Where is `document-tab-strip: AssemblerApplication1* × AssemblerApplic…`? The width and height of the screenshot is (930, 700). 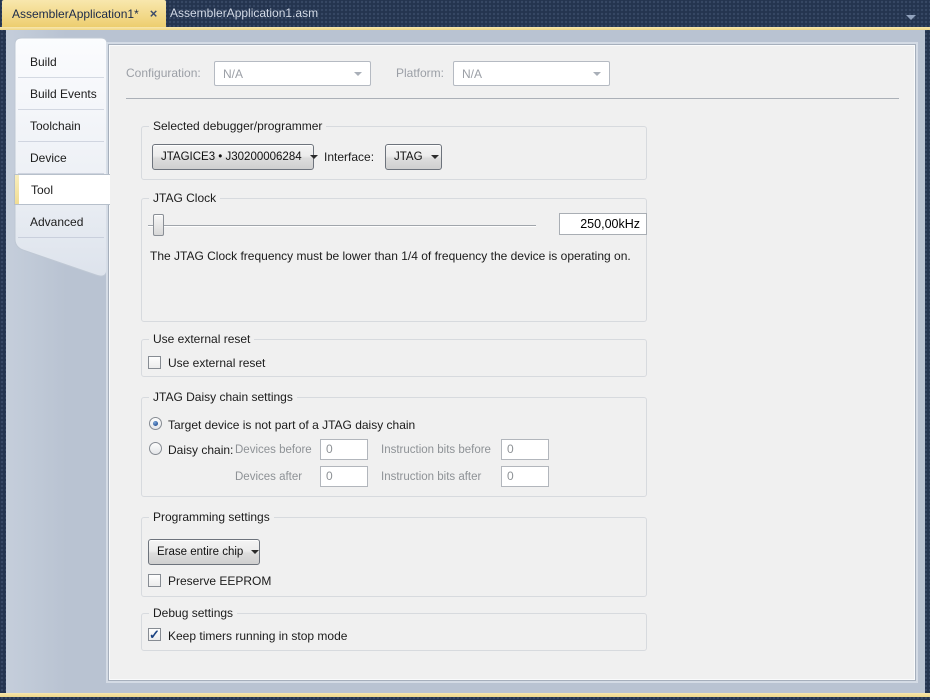
document-tab-strip: AssemblerApplication1* × AssemblerApplic… is located at coordinates (465, 13).